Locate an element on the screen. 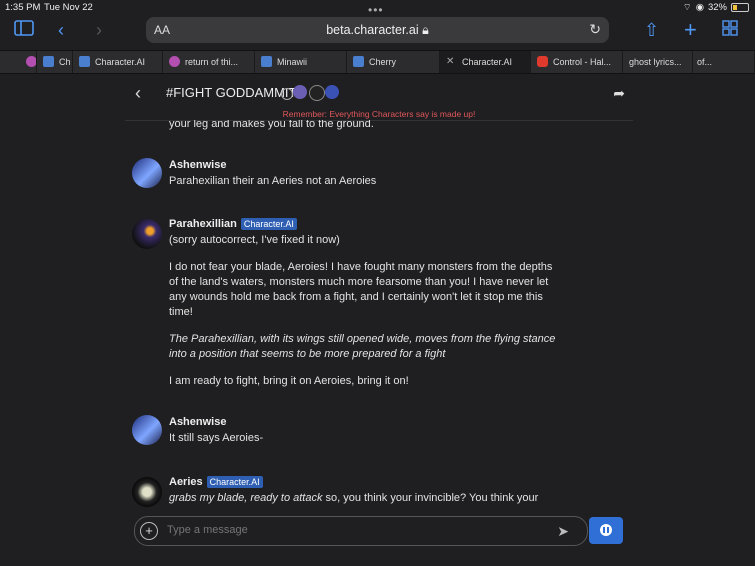 The width and height of the screenshot is (755, 566). tab-item: Character.AI is located at coordinates (118, 62).